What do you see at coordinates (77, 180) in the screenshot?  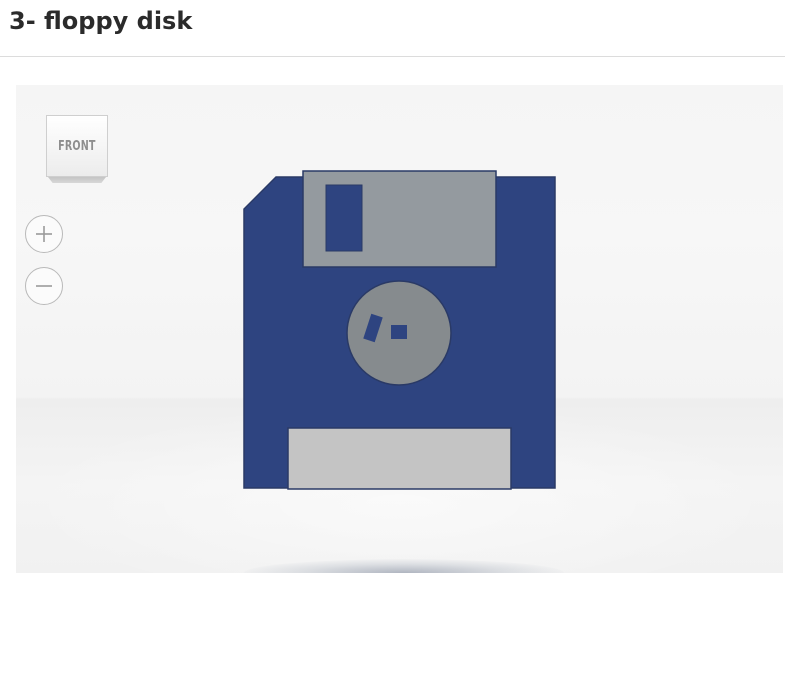 I see `view-cube-base` at bounding box center [77, 180].